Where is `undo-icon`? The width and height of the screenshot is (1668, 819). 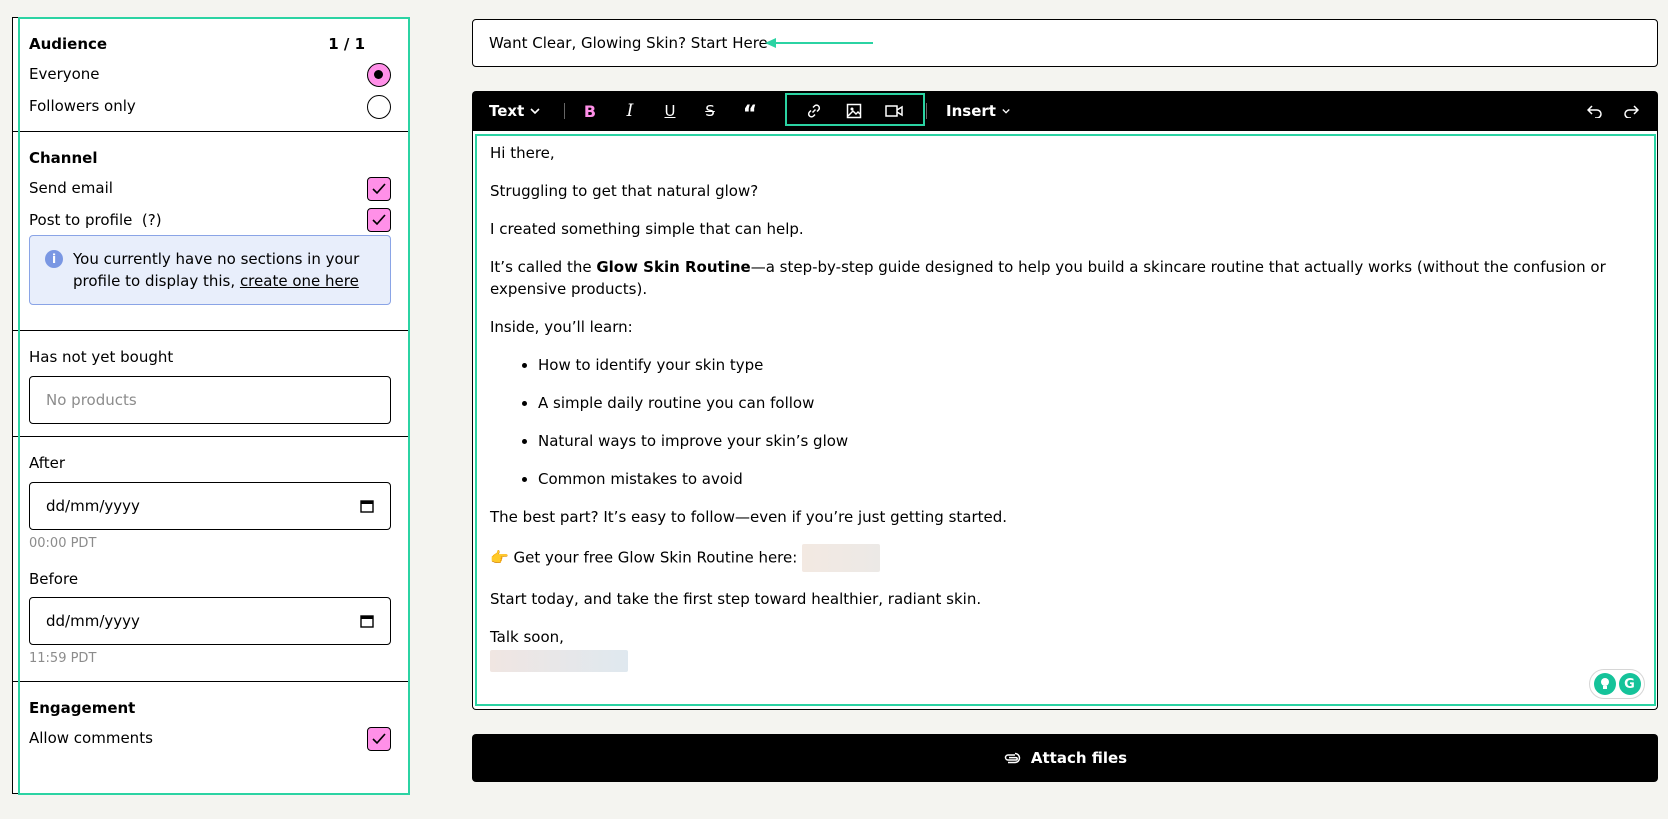 undo-icon is located at coordinates (1594, 111).